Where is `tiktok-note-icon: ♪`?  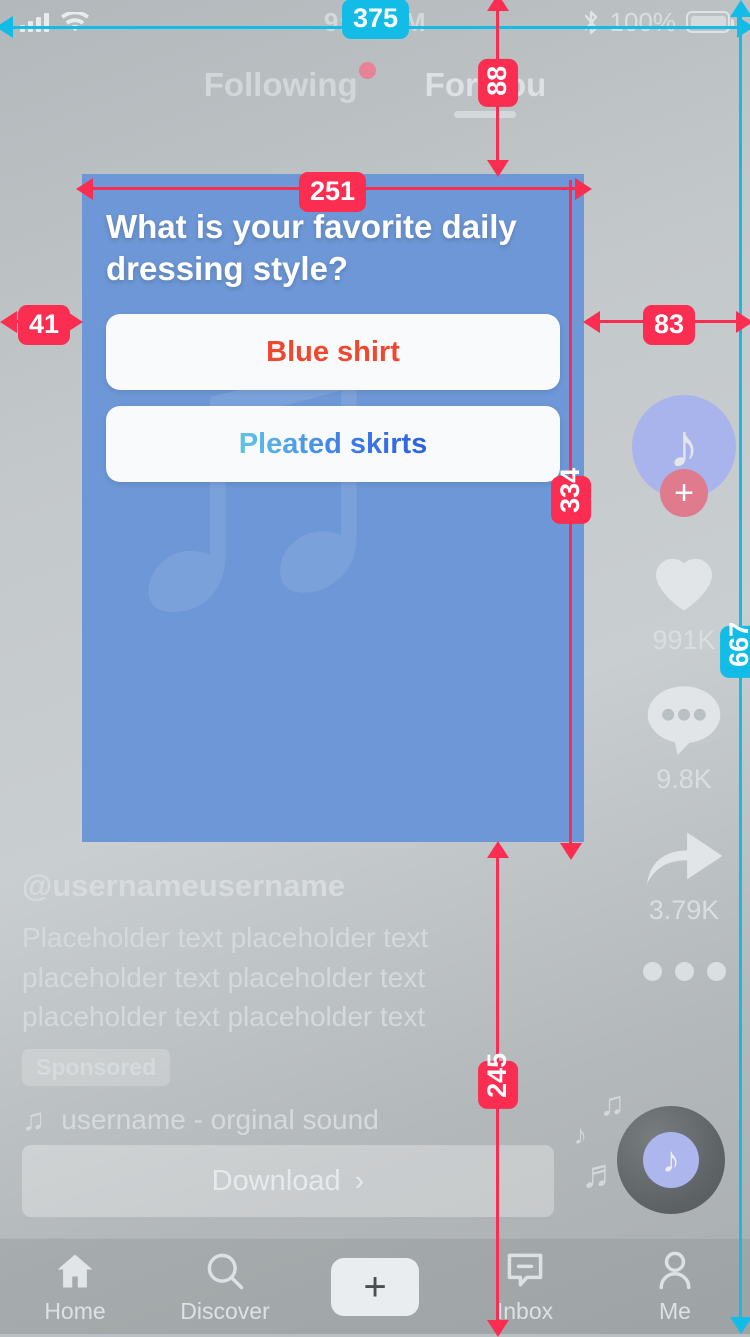 tiktok-note-icon: ♪ is located at coordinates (671, 1160).